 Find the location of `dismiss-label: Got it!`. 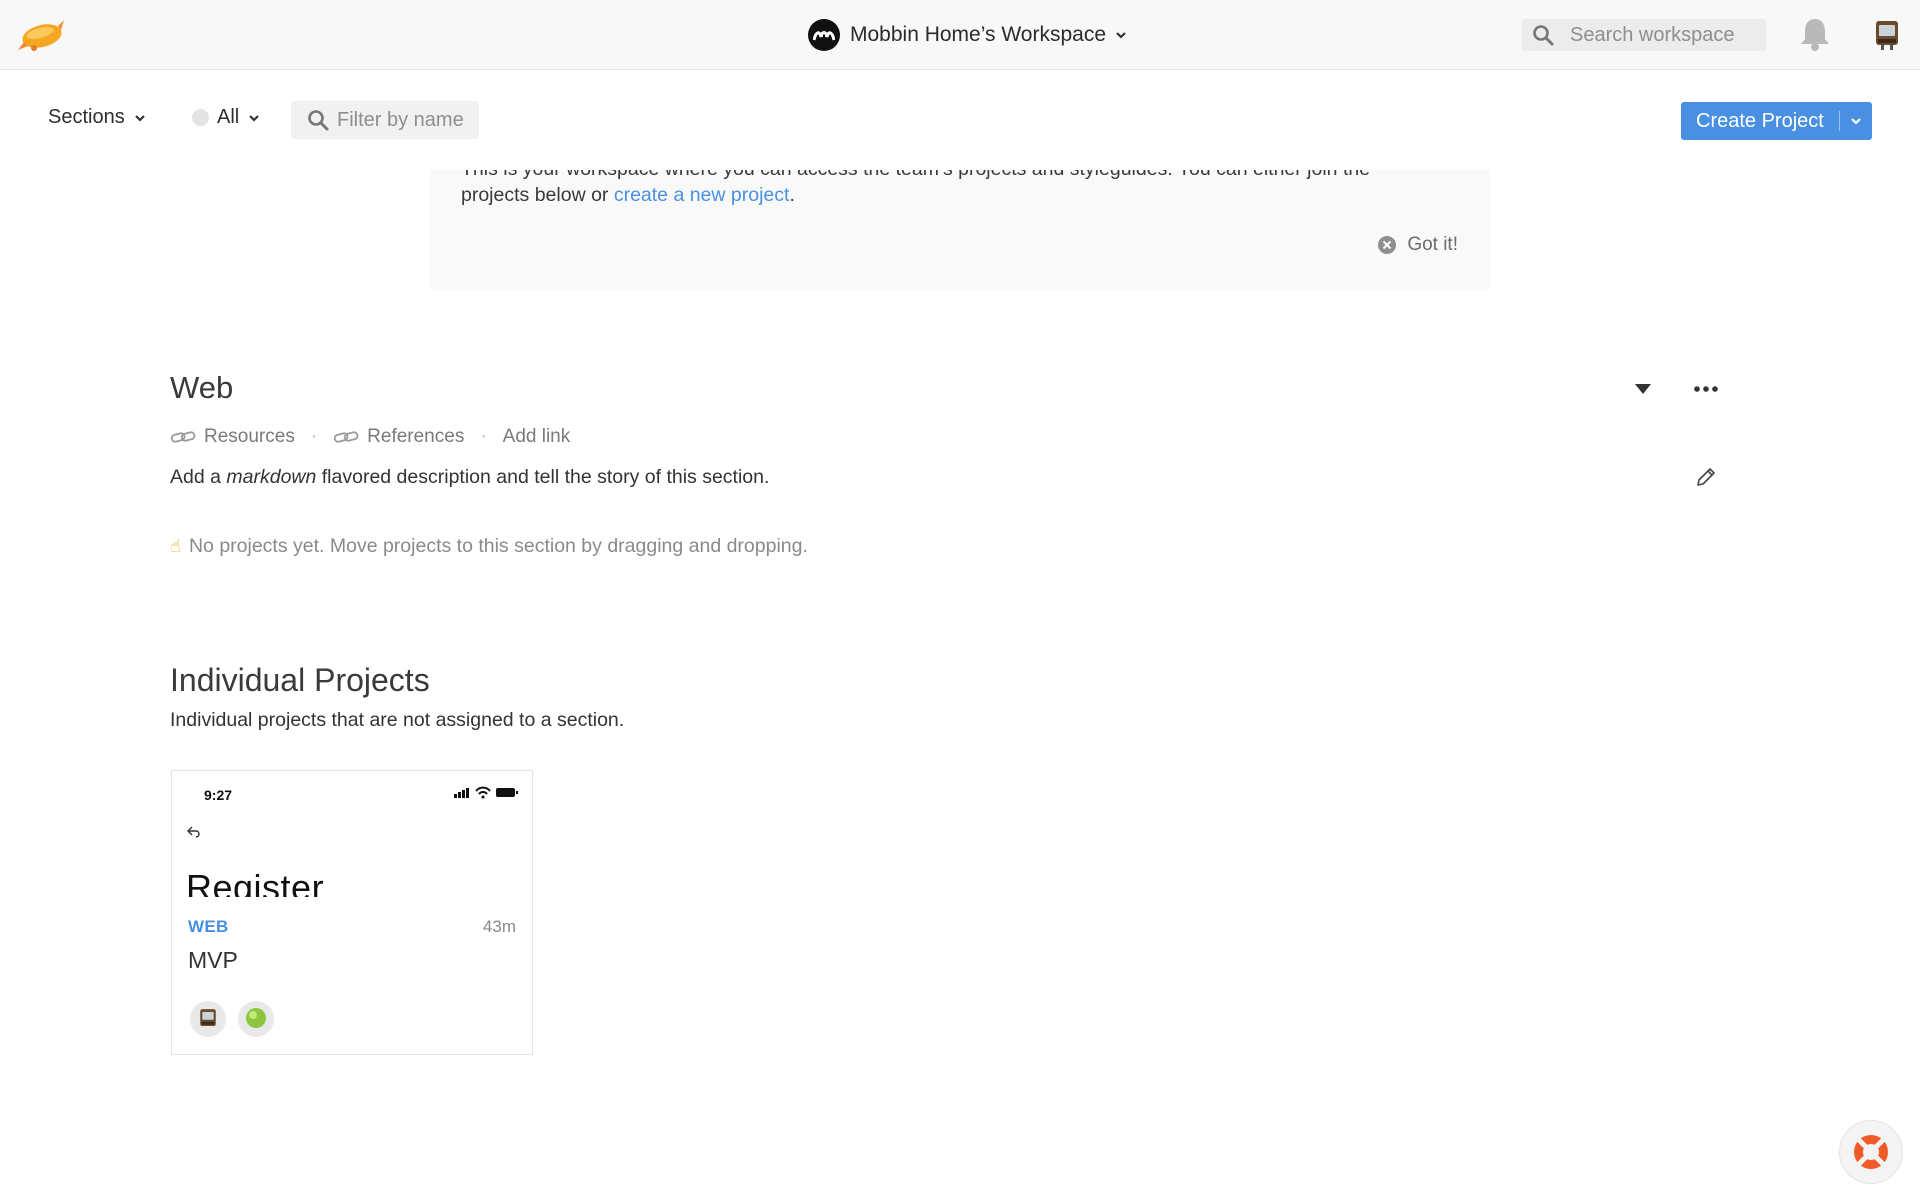

dismiss-label: Got it! is located at coordinates (1432, 244).